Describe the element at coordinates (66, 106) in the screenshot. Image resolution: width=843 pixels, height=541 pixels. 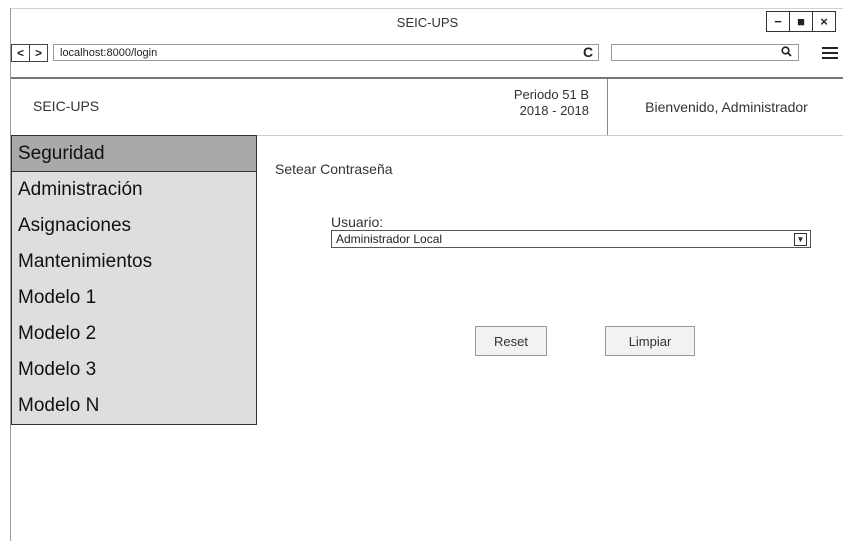
I see `brand-label: SEIC-UPS` at that location.